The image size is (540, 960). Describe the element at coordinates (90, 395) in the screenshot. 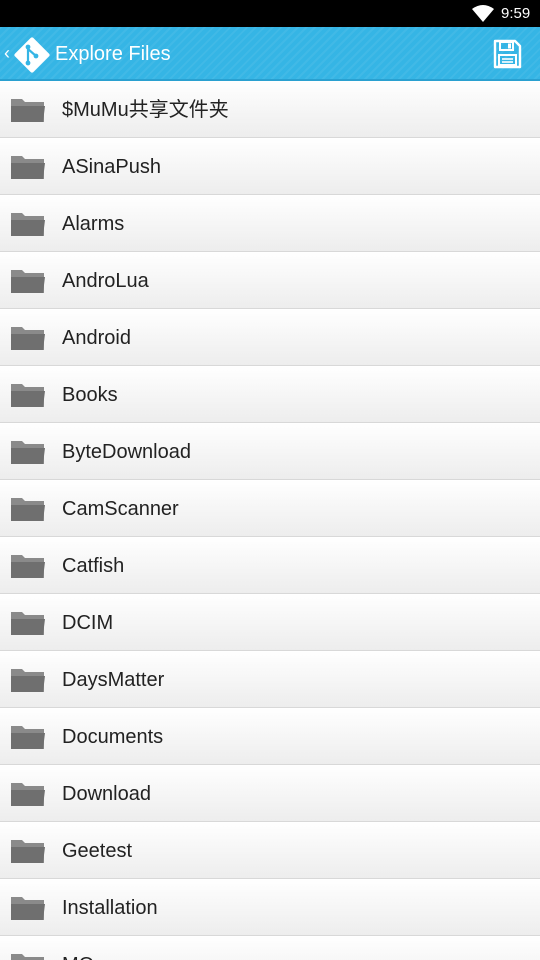

I see `file-name: Books` at that location.